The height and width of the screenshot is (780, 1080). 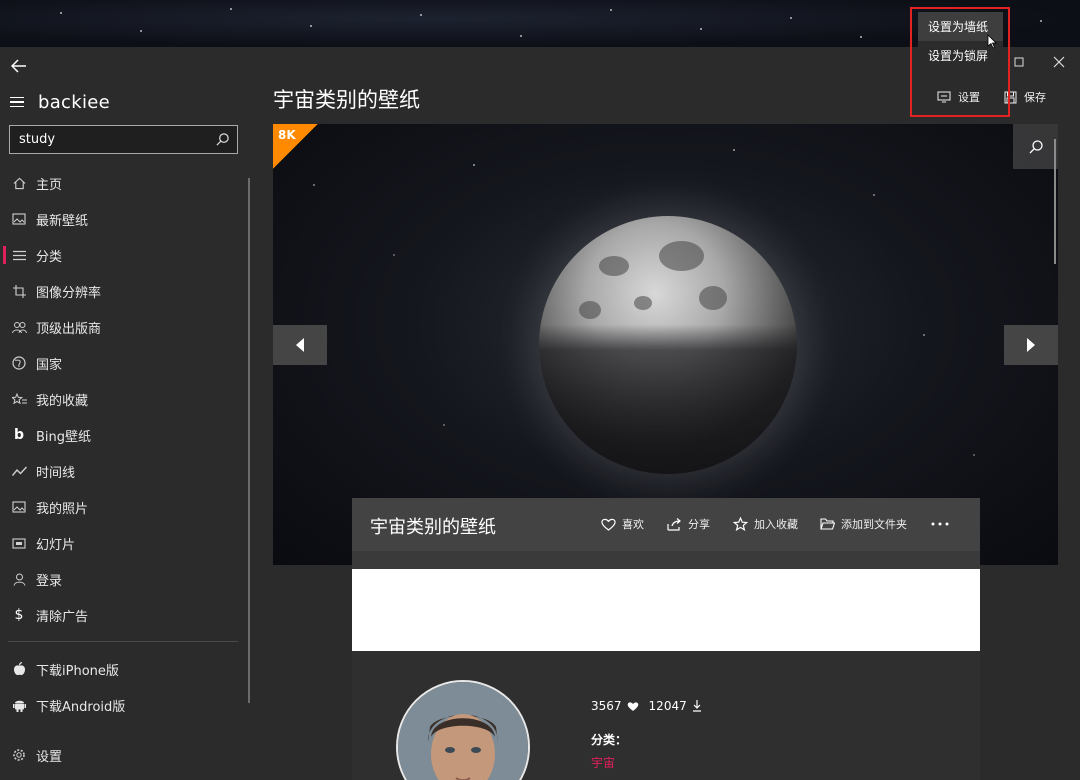 I want to click on sidebar-item-resolution: 图像分辨率, so click(x=125, y=291).